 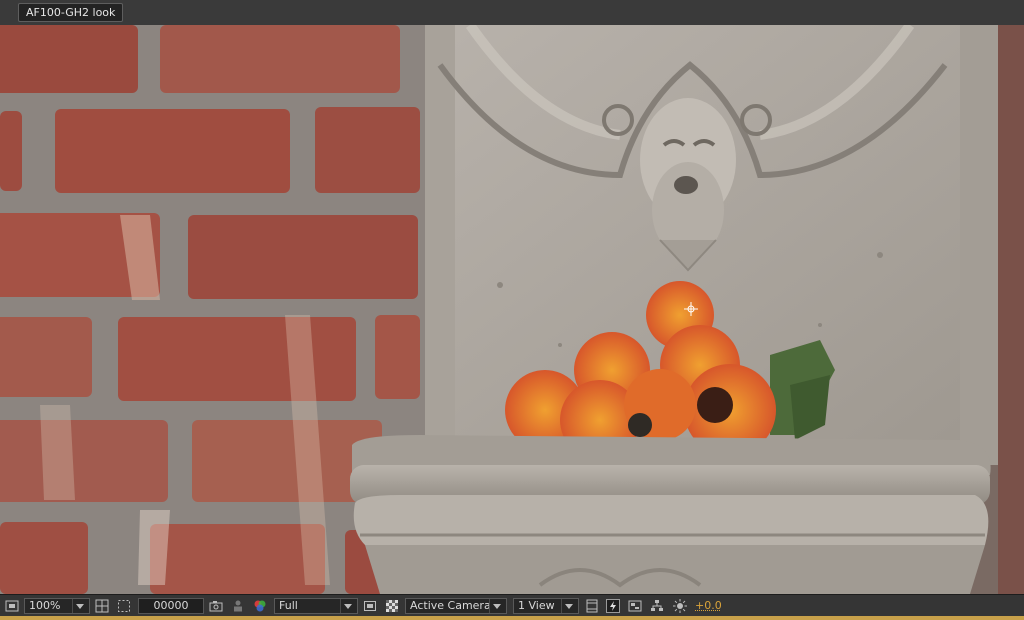 I want to click on fast-previews-icon, so click(x=613, y=606).